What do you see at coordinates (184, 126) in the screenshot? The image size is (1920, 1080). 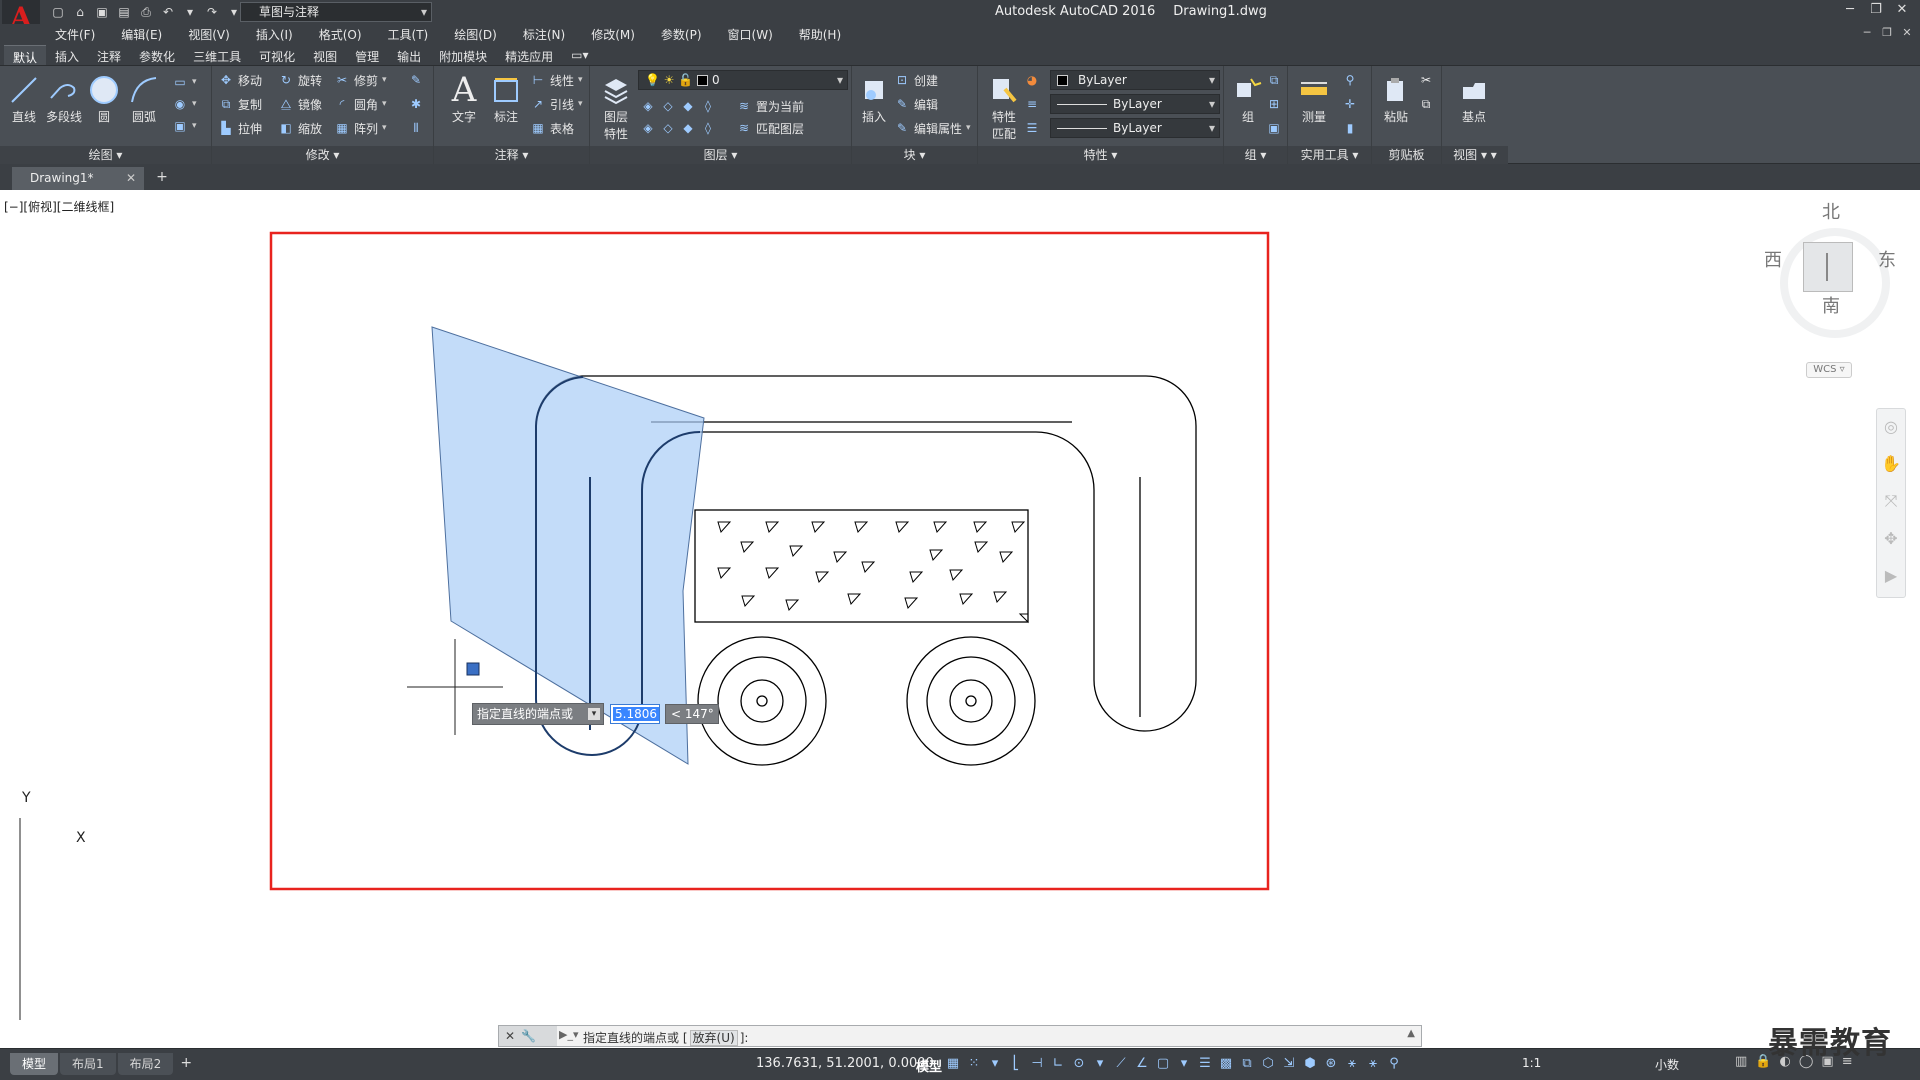 I see `boundary-button: ▣ ▾` at bounding box center [184, 126].